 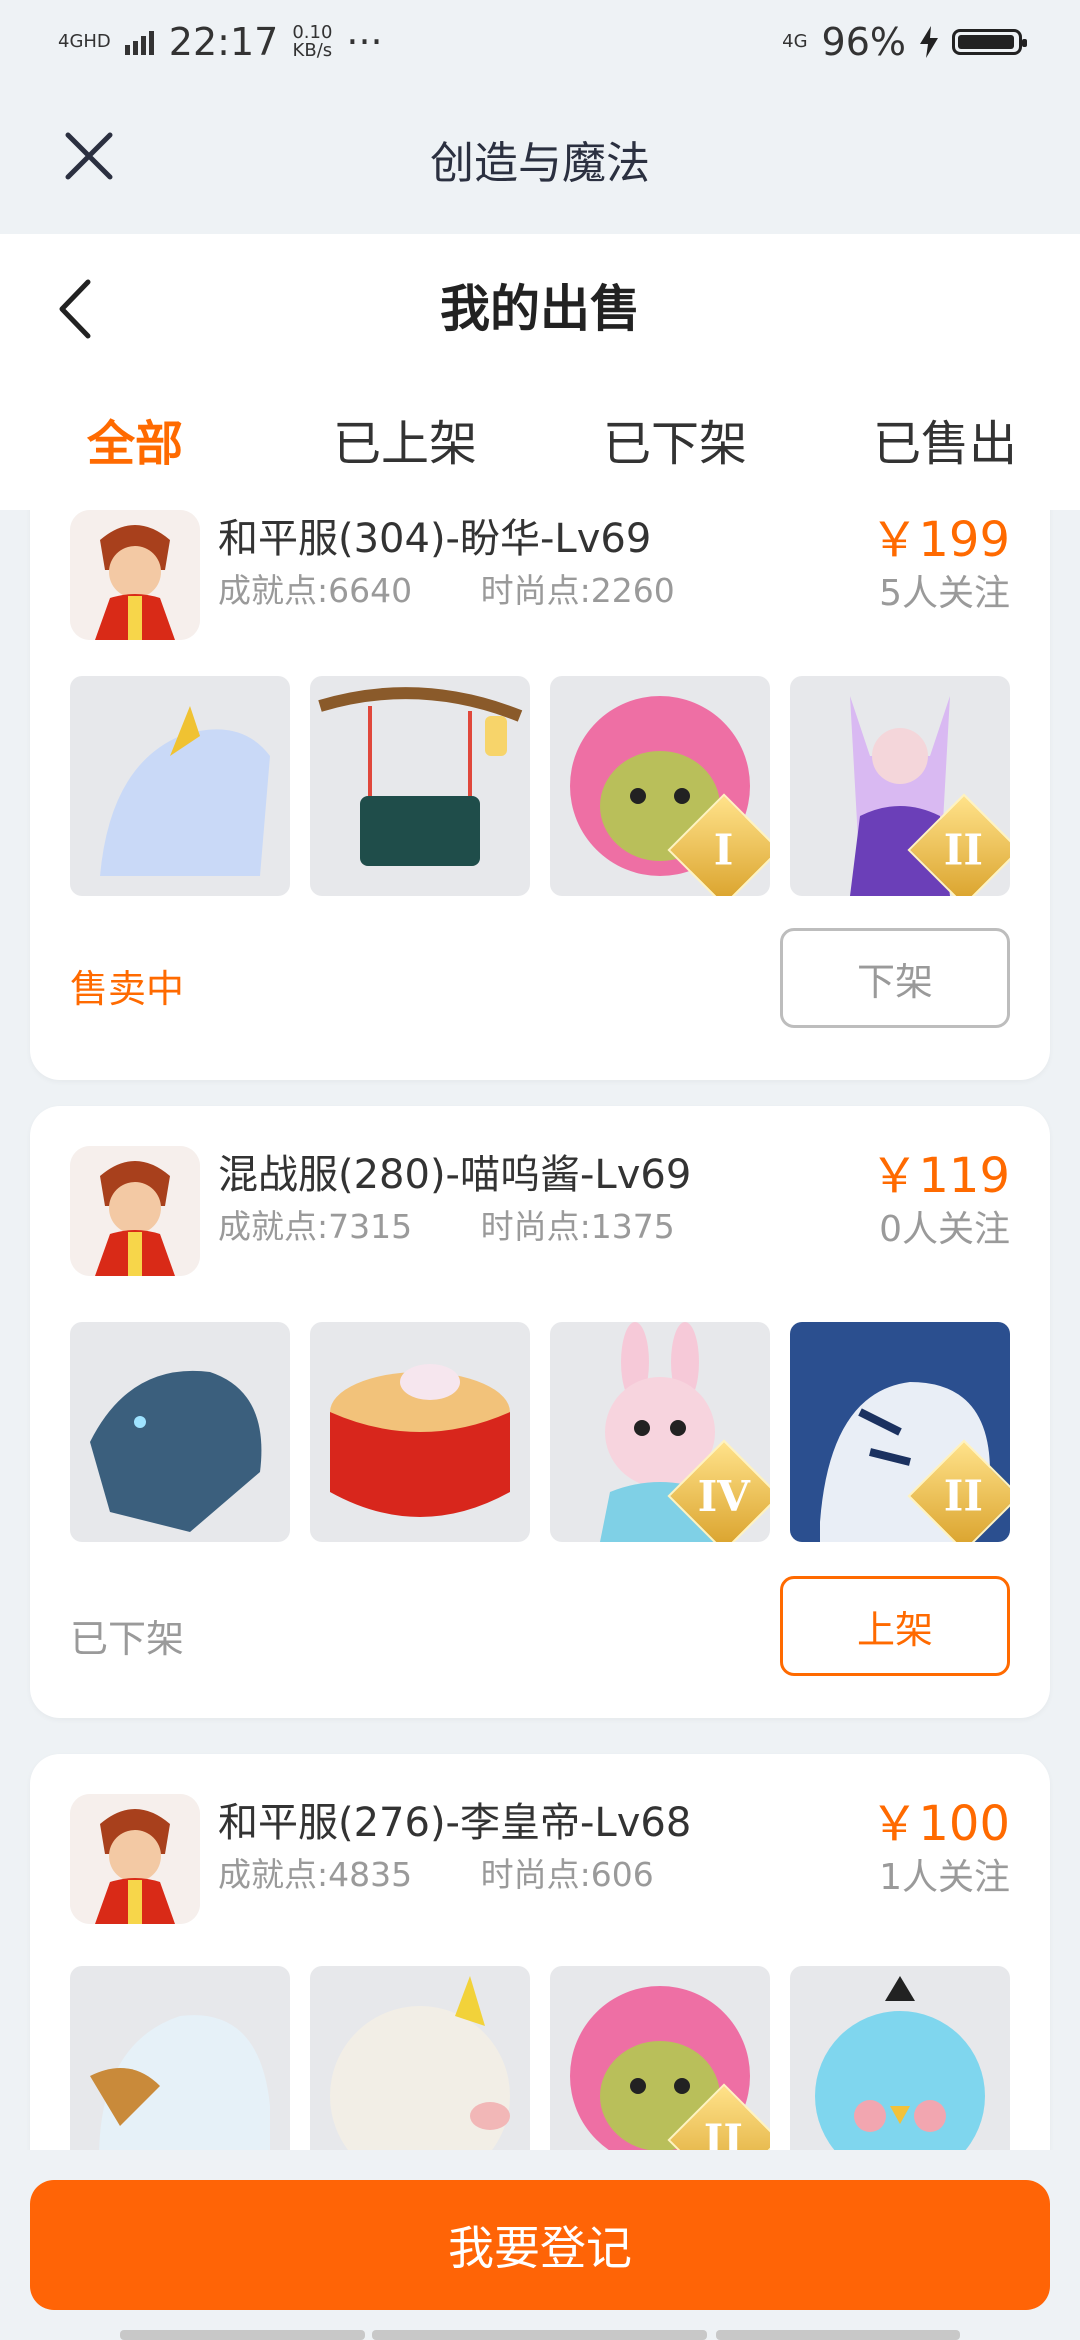 I want to click on status-left: 4GHD 22:17 0.10 KB/s ···, so click(x=220, y=42).